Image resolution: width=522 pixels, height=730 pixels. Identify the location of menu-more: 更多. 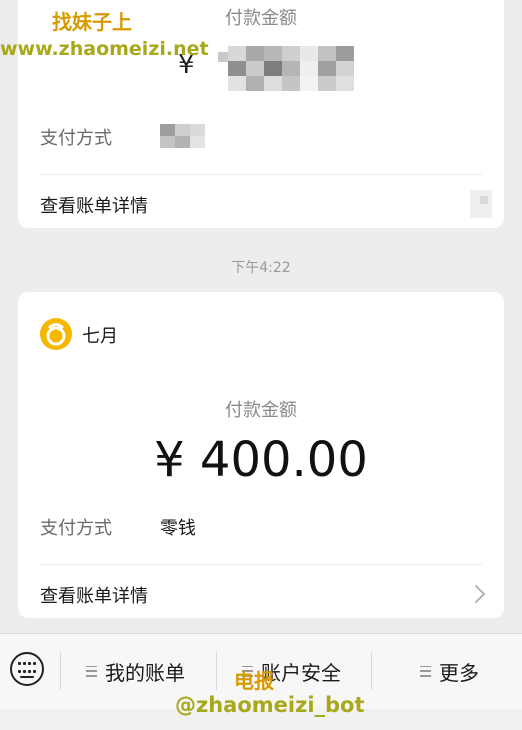
(449, 671).